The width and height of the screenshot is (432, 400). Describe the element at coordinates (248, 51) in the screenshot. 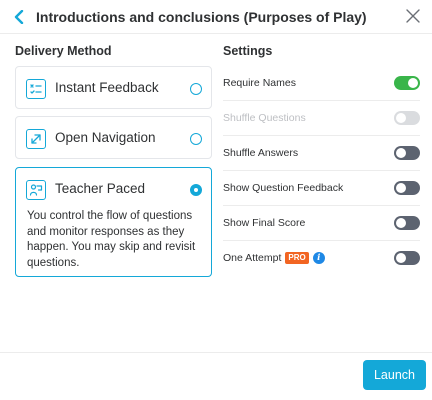

I see `settings-heading: Settings` at that location.